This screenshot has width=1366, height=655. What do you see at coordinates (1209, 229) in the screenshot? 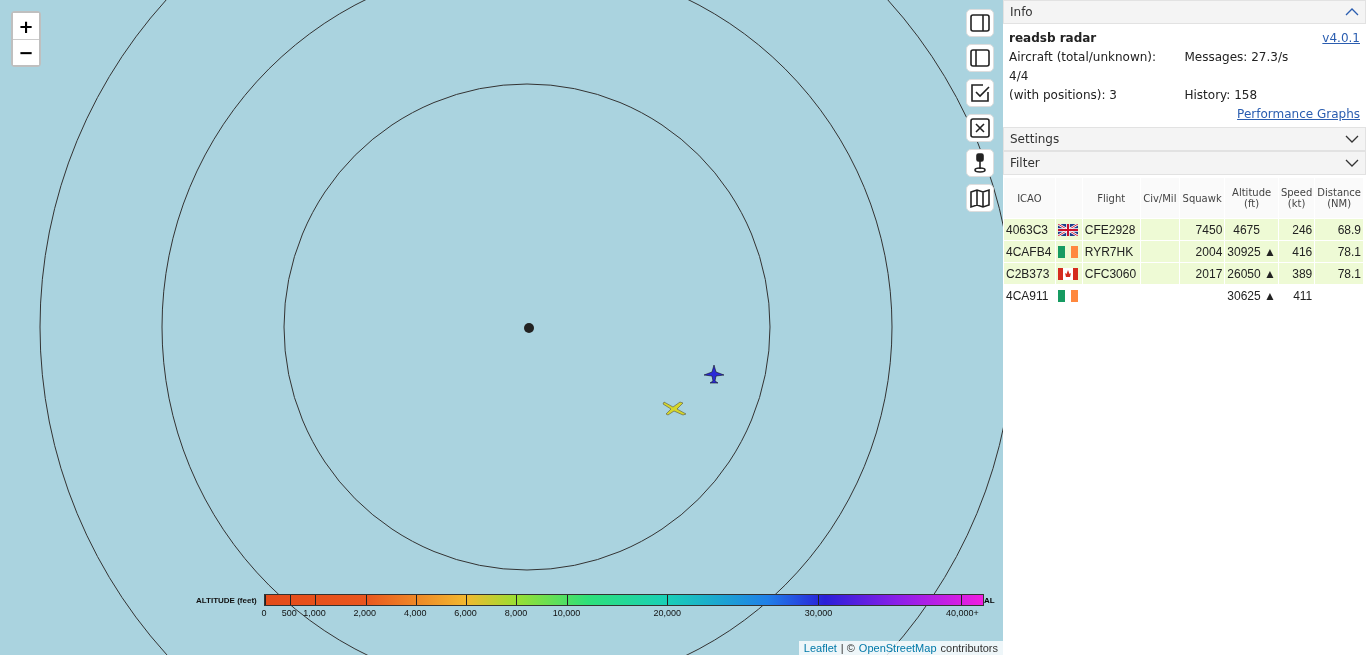
I see `squawk-cell: 7450` at bounding box center [1209, 229].